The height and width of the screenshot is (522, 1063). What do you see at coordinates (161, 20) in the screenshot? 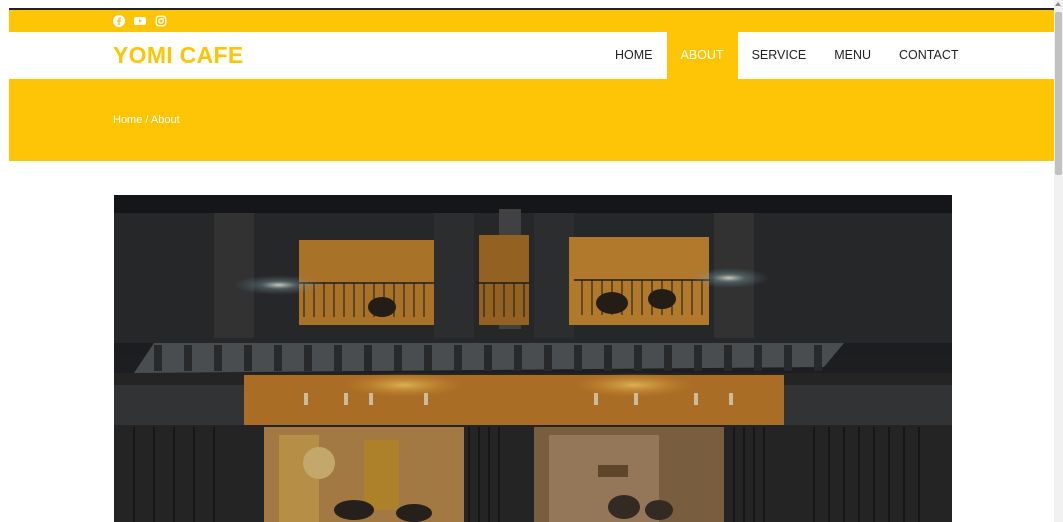
I see `instagram-icon` at bounding box center [161, 20].